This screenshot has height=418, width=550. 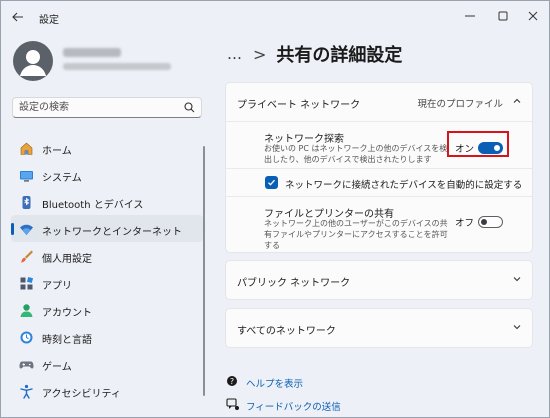 I want to click on public-network-card: パブリック ネットワーク, so click(x=379, y=280).